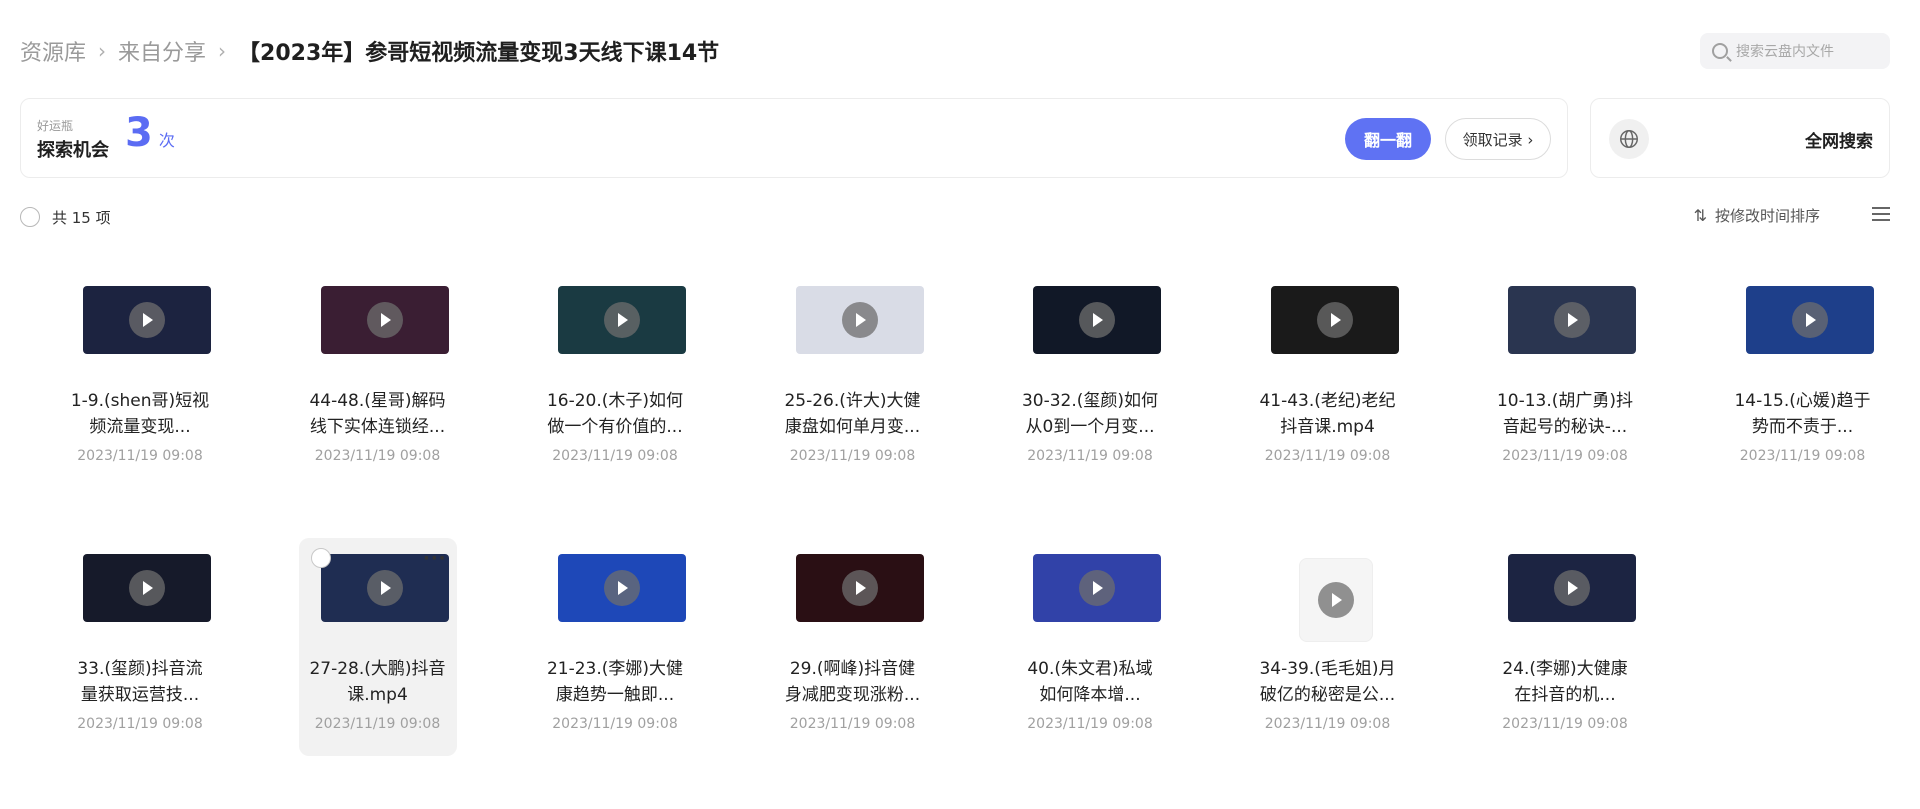 Image resolution: width=1920 pixels, height=809 pixels. What do you see at coordinates (1328, 379) in the screenshot?
I see `file-card: 41-43.(老纪)老纪 抖音课.mp4 2023/11/19 09:08` at bounding box center [1328, 379].